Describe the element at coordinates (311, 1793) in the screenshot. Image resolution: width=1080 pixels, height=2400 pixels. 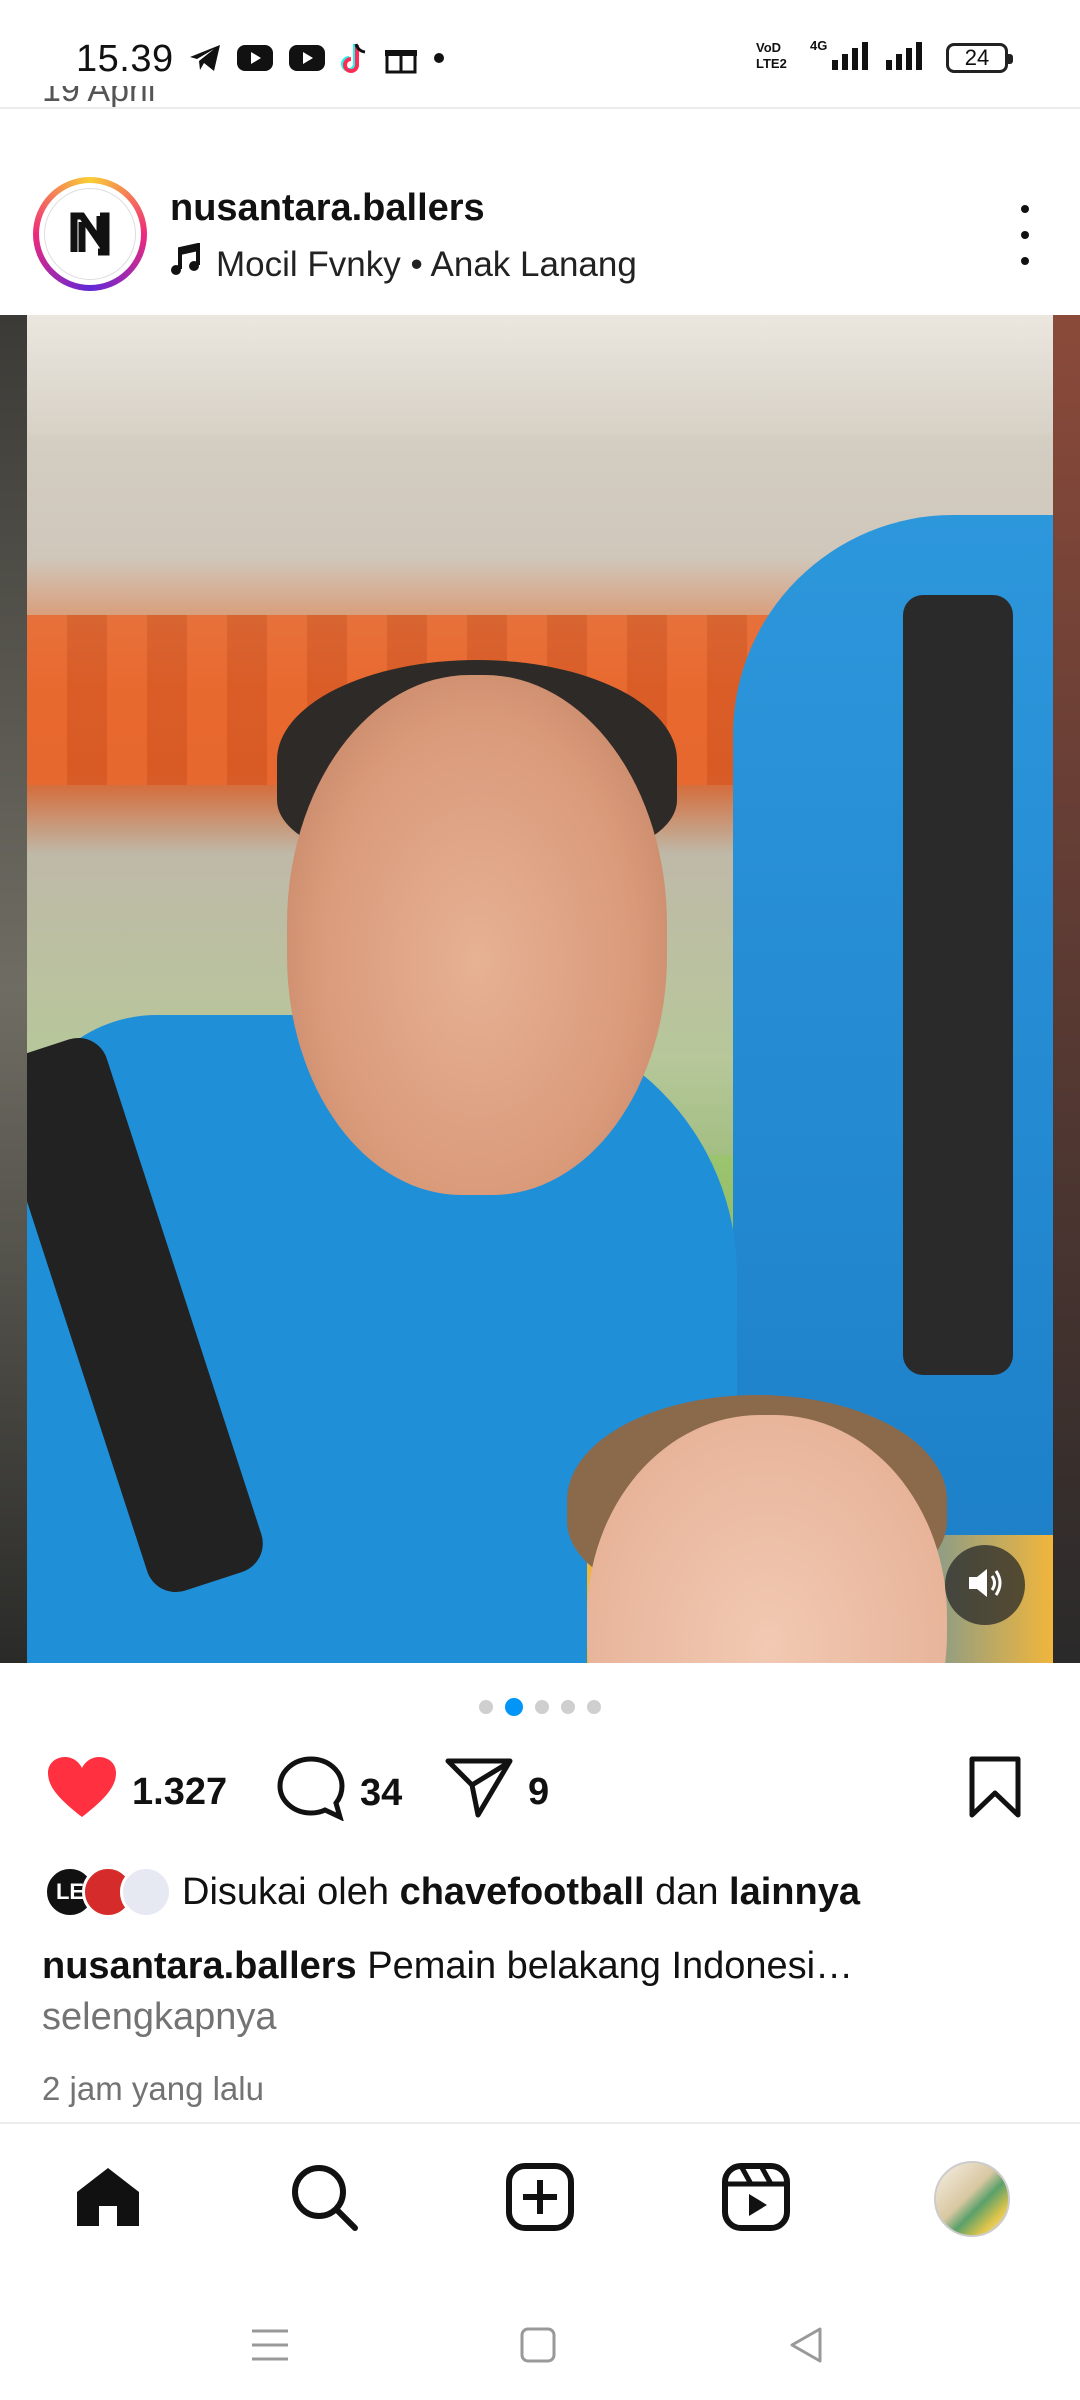
I see `comment-icon` at that location.